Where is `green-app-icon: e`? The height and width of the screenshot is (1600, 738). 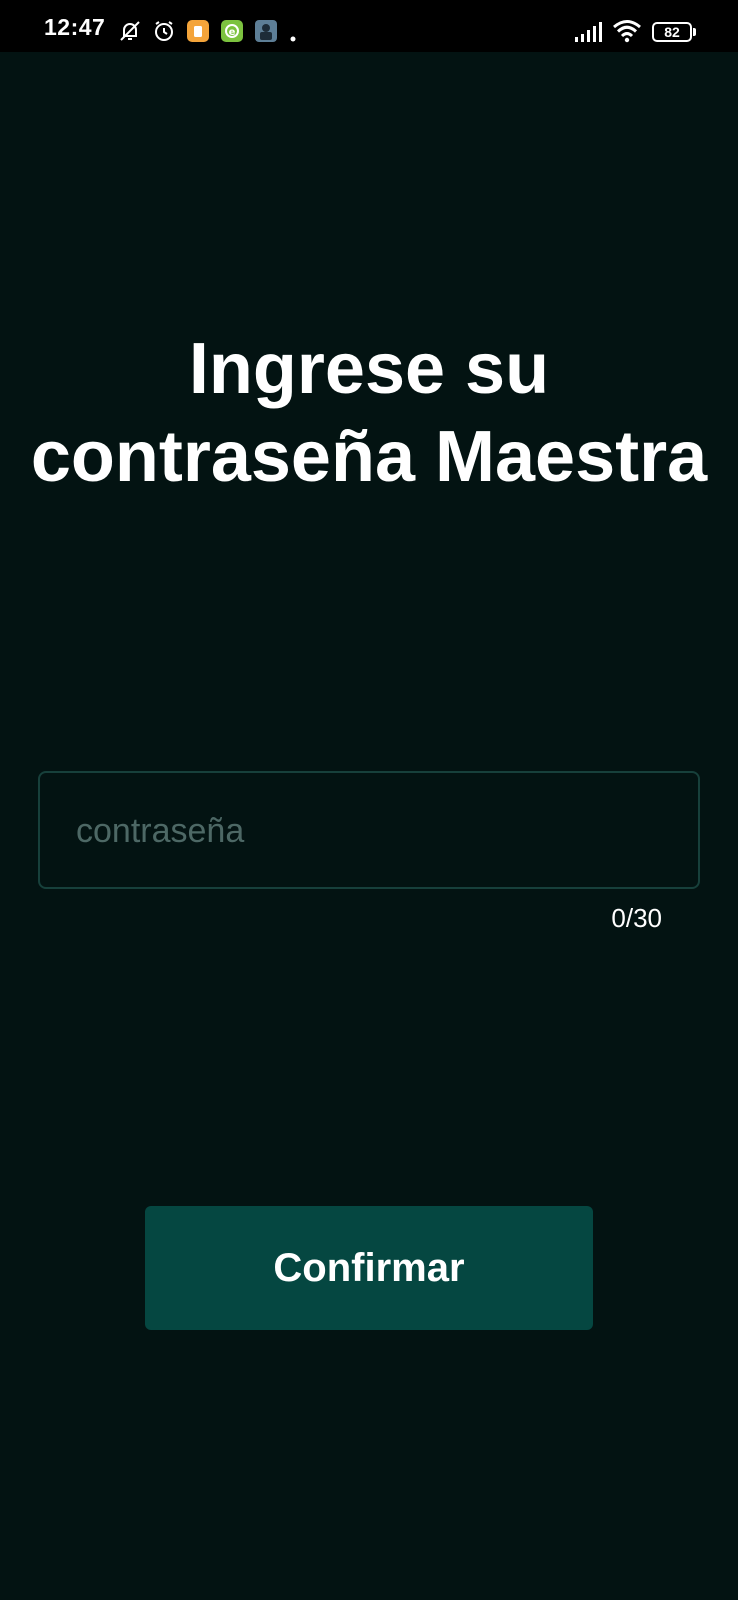 green-app-icon: e is located at coordinates (232, 31).